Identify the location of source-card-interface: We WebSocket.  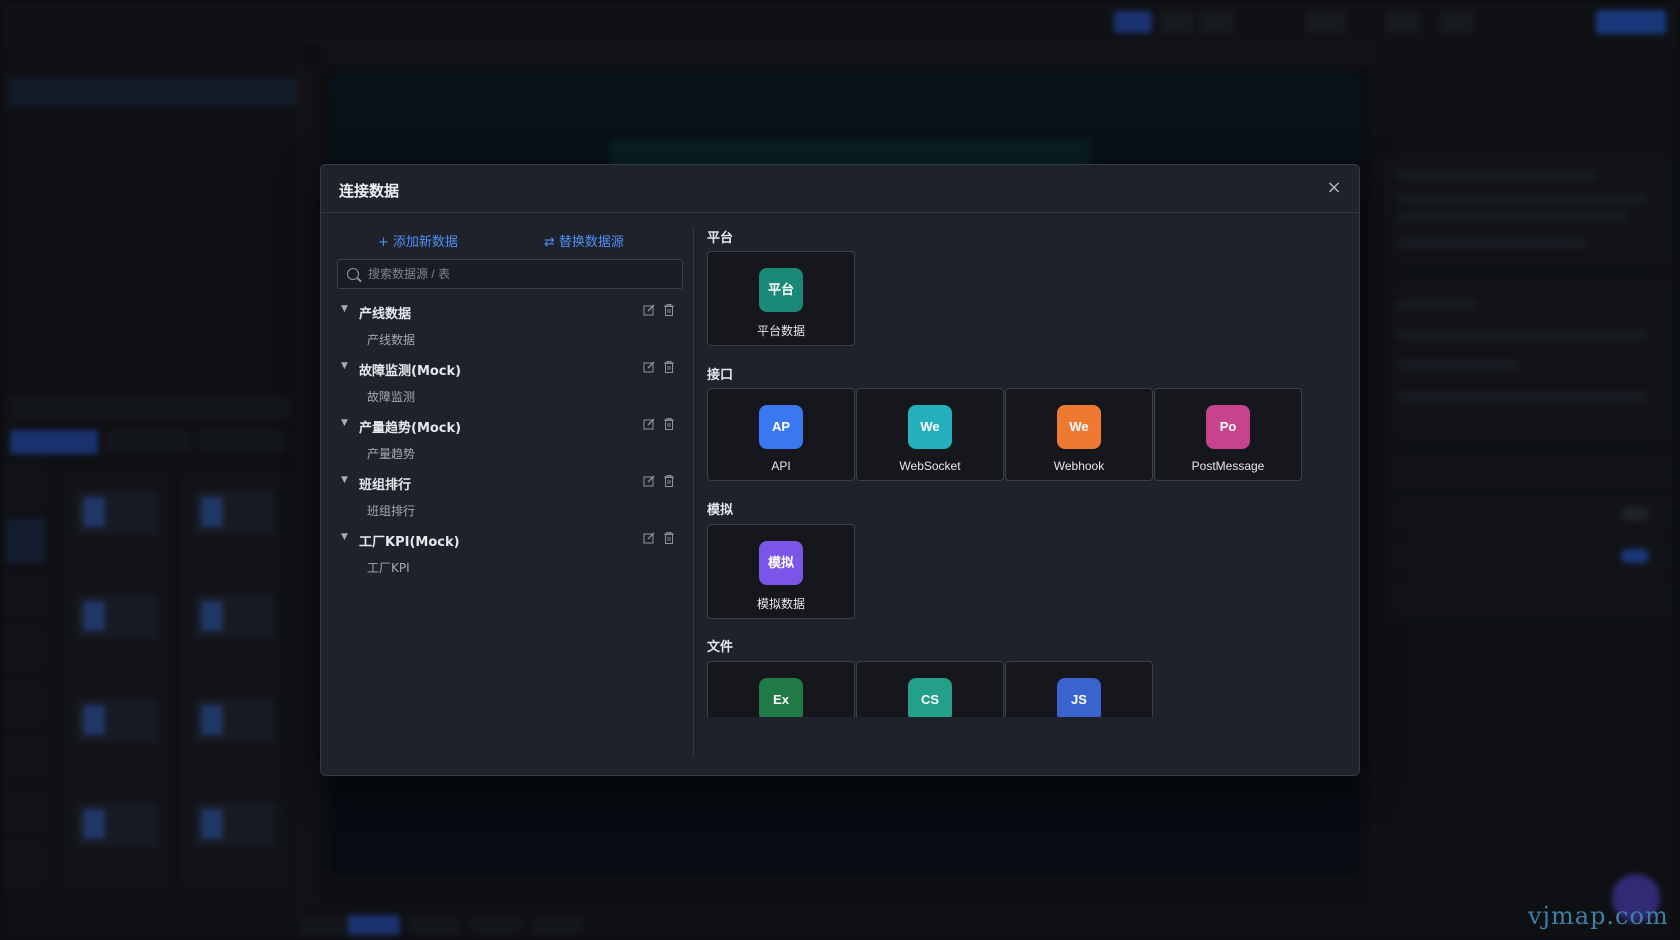
(930, 434).